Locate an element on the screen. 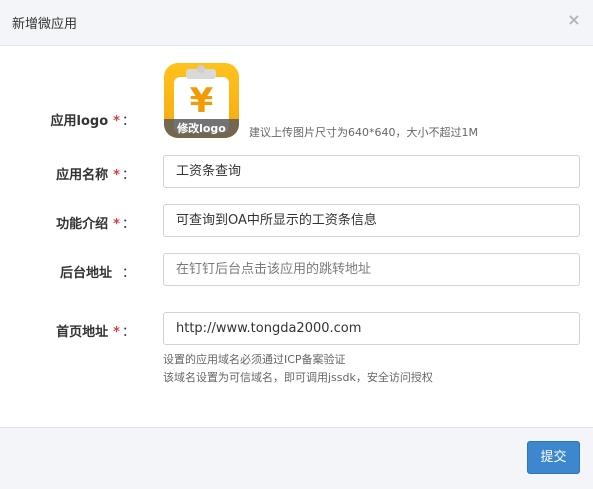 This screenshot has width=593, height=489. dialog-title: 新增微应用 is located at coordinates (45, 24).